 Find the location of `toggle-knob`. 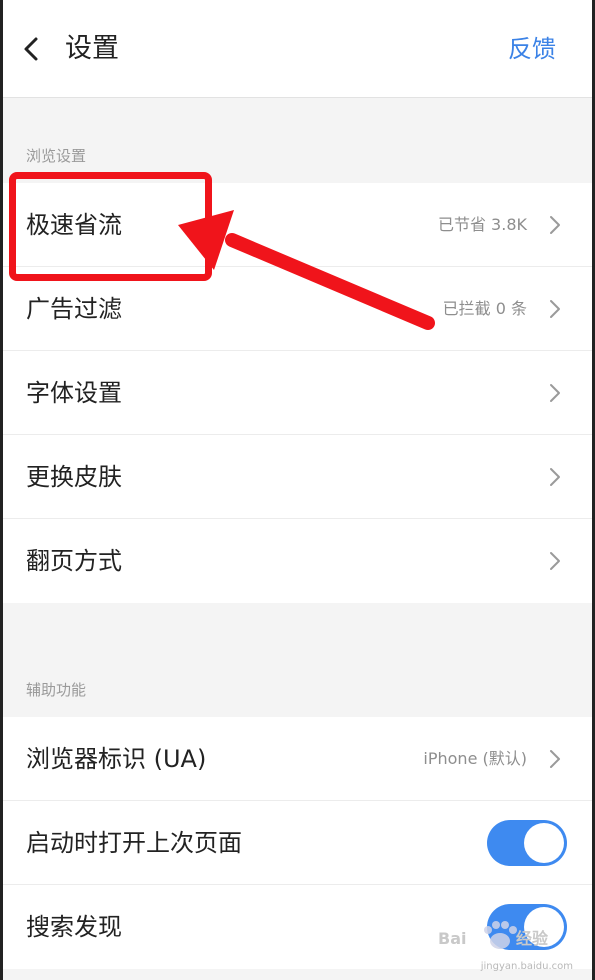

toggle-knob is located at coordinates (544, 843).